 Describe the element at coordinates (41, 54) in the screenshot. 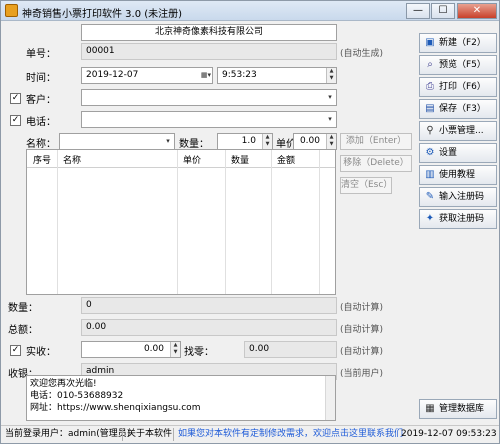

I see `order-no-label: 单号：` at that location.